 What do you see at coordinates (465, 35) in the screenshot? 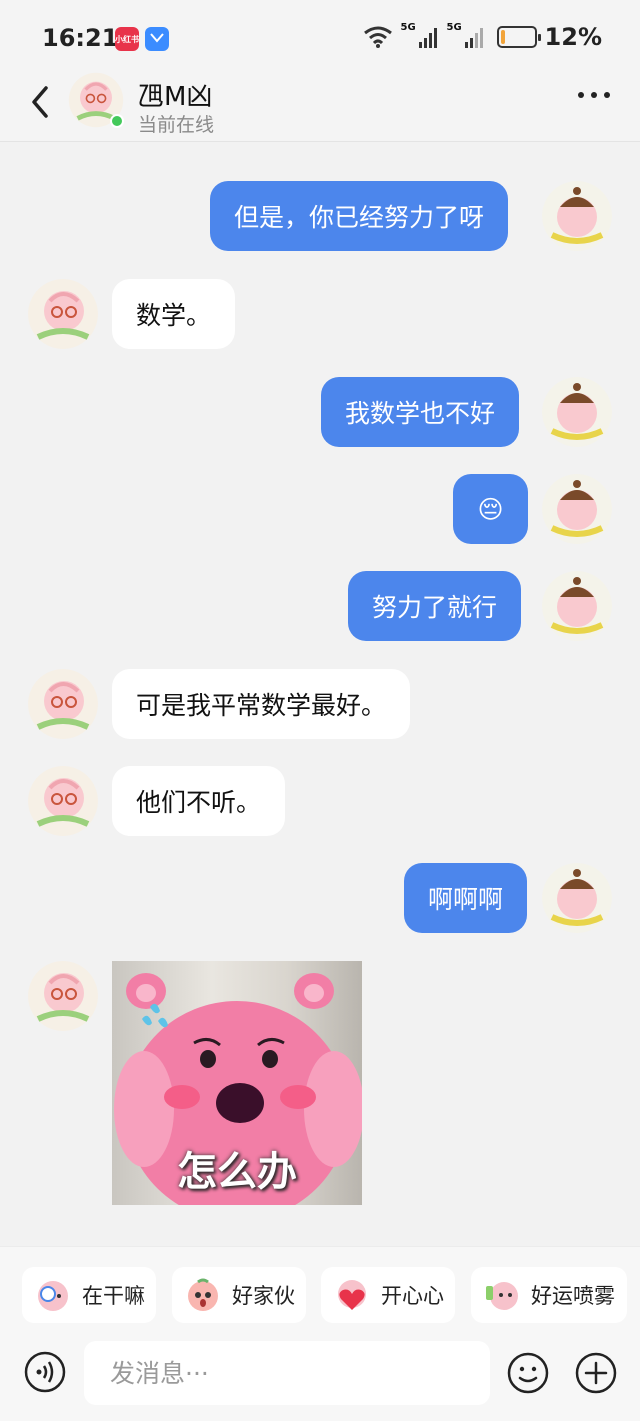
I see `signal-icon-2: 5G` at bounding box center [465, 35].